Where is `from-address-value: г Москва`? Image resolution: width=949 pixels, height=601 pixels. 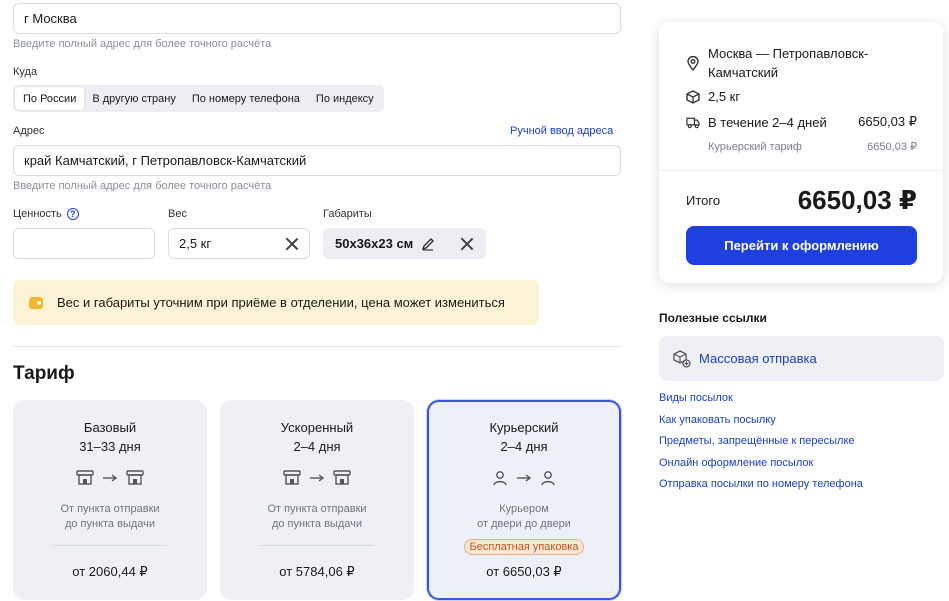 from-address-value: г Москва is located at coordinates (50, 18).